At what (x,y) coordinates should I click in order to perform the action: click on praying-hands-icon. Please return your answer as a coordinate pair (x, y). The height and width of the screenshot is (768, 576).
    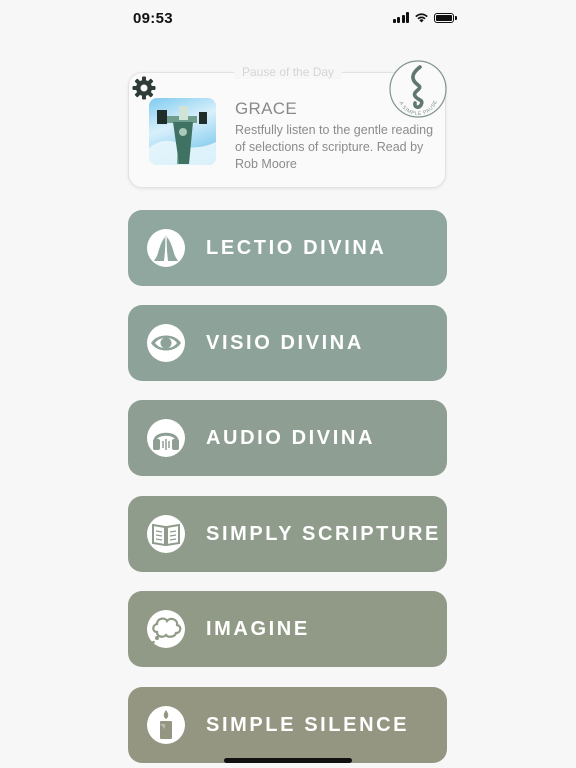
    Looking at the image, I should click on (166, 248).